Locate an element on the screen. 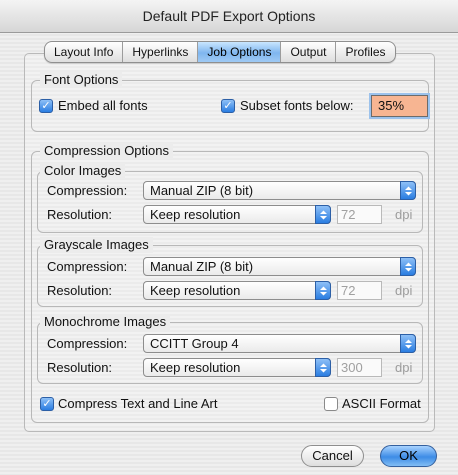 The image size is (458, 475). grayscale-resolution-select: Keep resolution is located at coordinates (237, 290).